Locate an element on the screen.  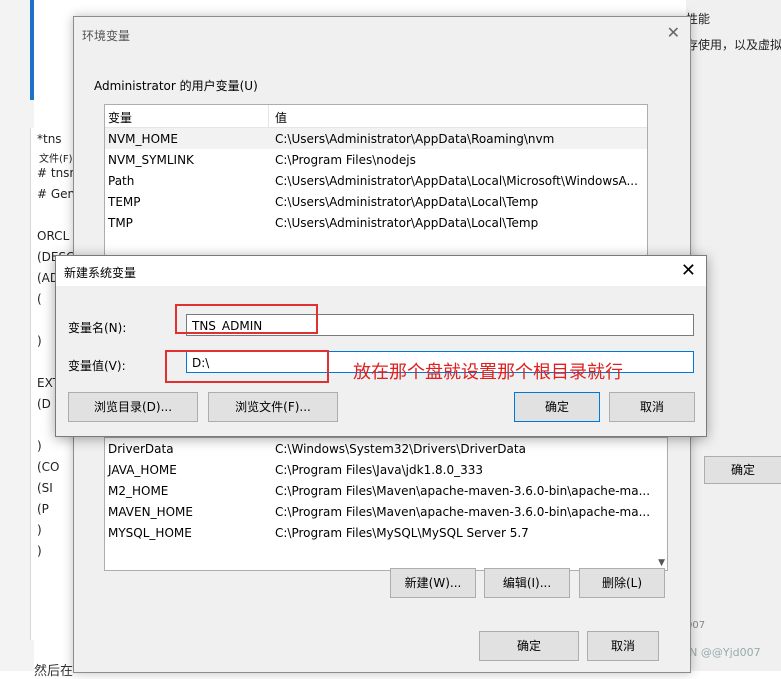
table-header: 变量 值 is located at coordinates (376, 116).